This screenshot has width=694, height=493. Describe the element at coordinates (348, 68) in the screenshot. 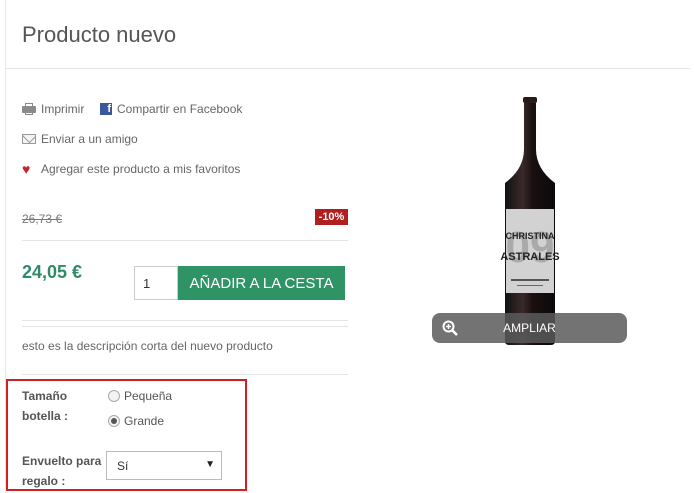

I see `title-divider` at that location.